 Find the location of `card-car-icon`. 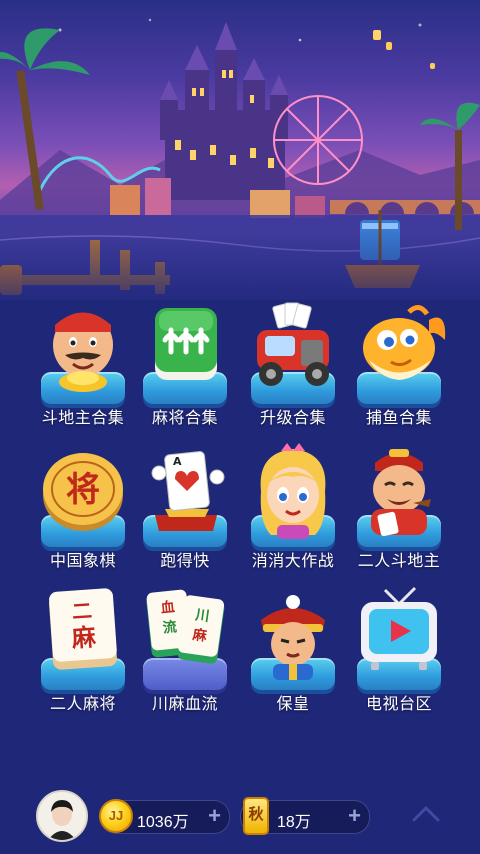

card-car-icon is located at coordinates (293, 344).